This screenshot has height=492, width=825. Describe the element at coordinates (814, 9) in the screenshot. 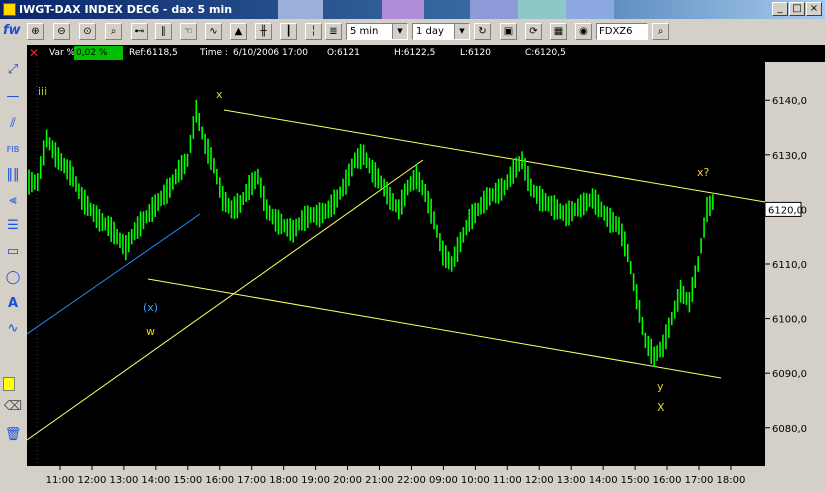

I see `close-button: ×` at that location.